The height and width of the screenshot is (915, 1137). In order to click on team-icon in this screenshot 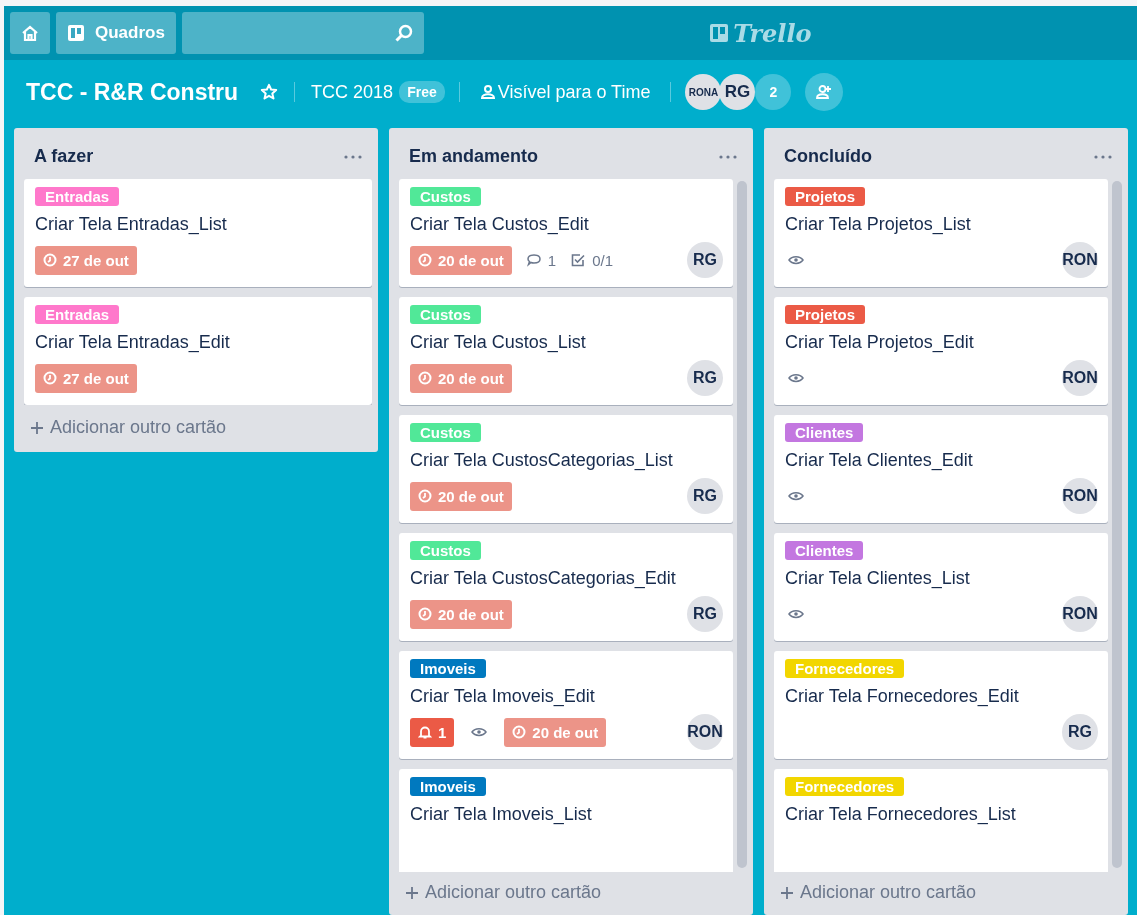, I will do `click(487, 92)`.